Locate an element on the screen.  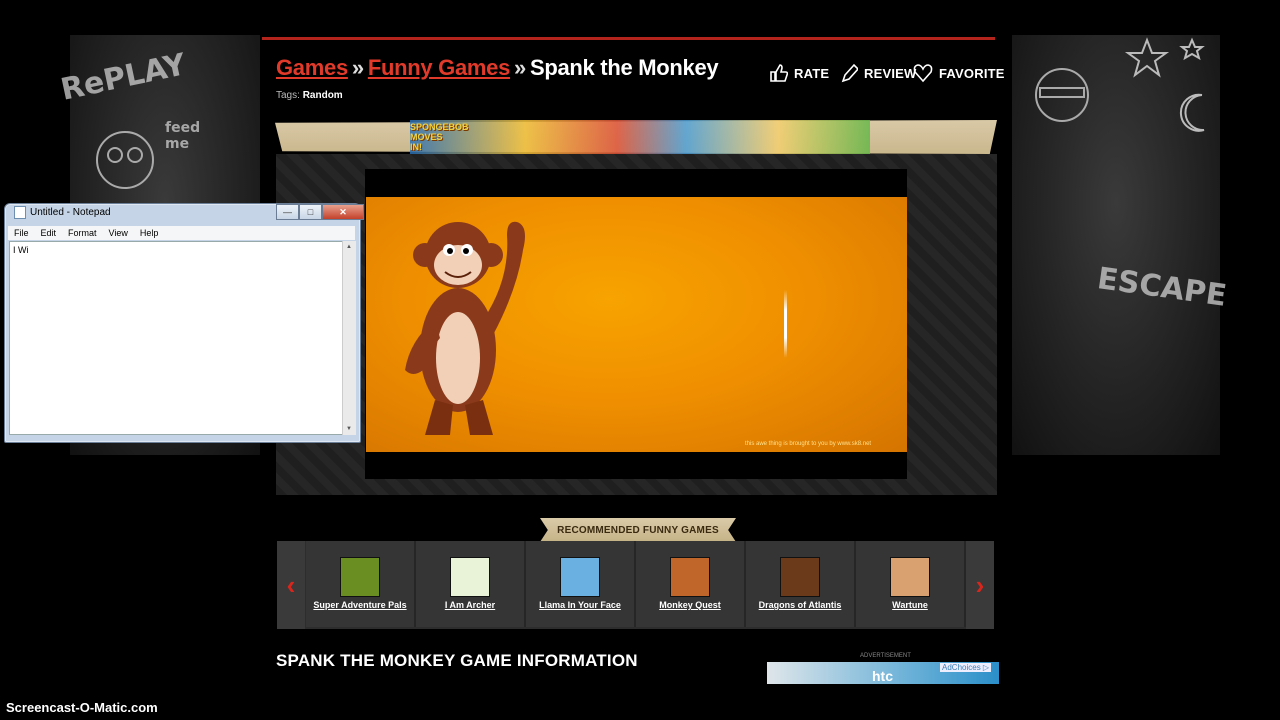
adchoices-link: AdChoices ▷ is located at coordinates (966, 667).